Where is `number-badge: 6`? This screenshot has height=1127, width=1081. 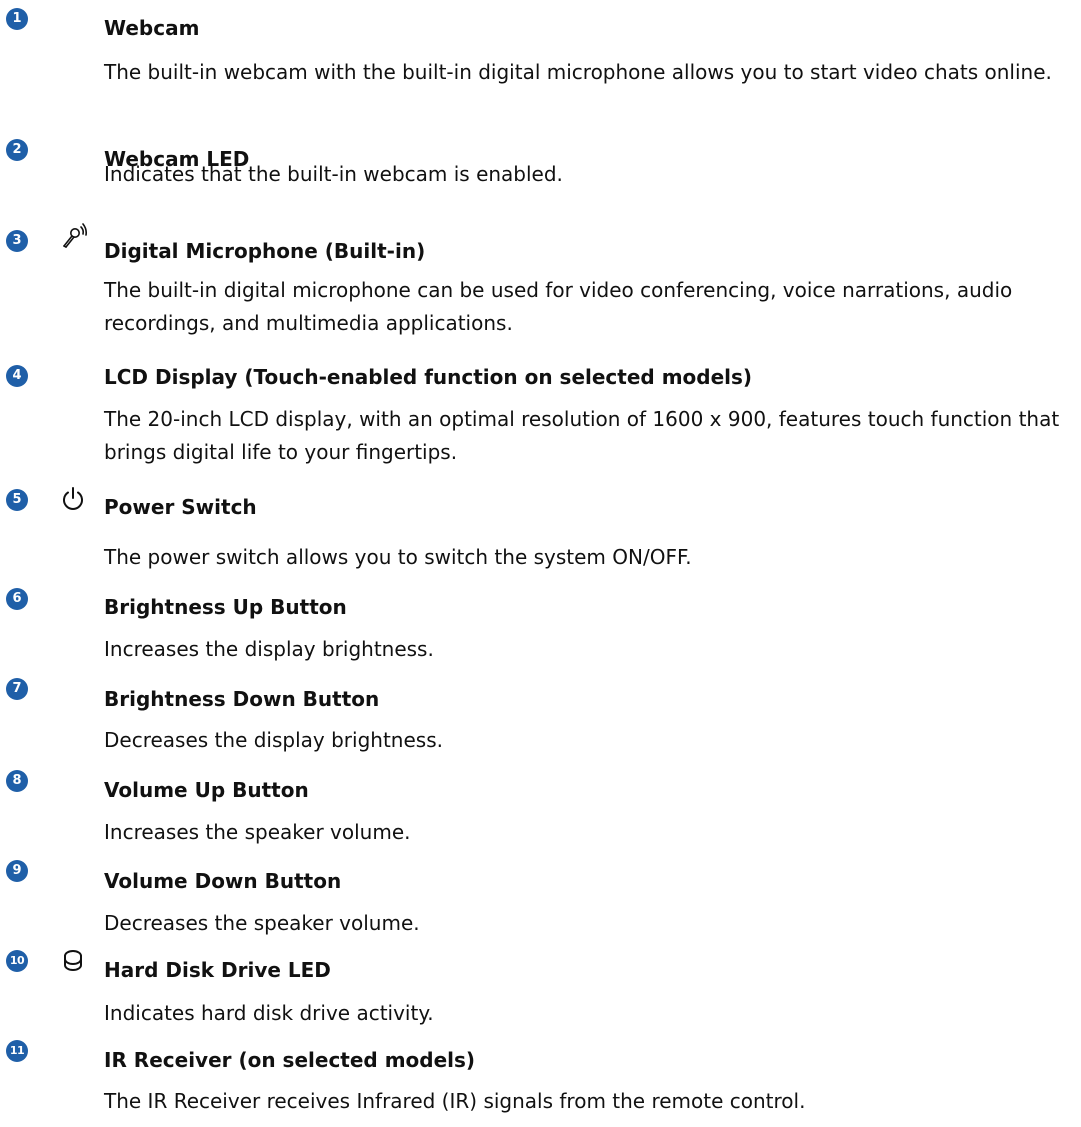
number-badge: 6 is located at coordinates (17, 599).